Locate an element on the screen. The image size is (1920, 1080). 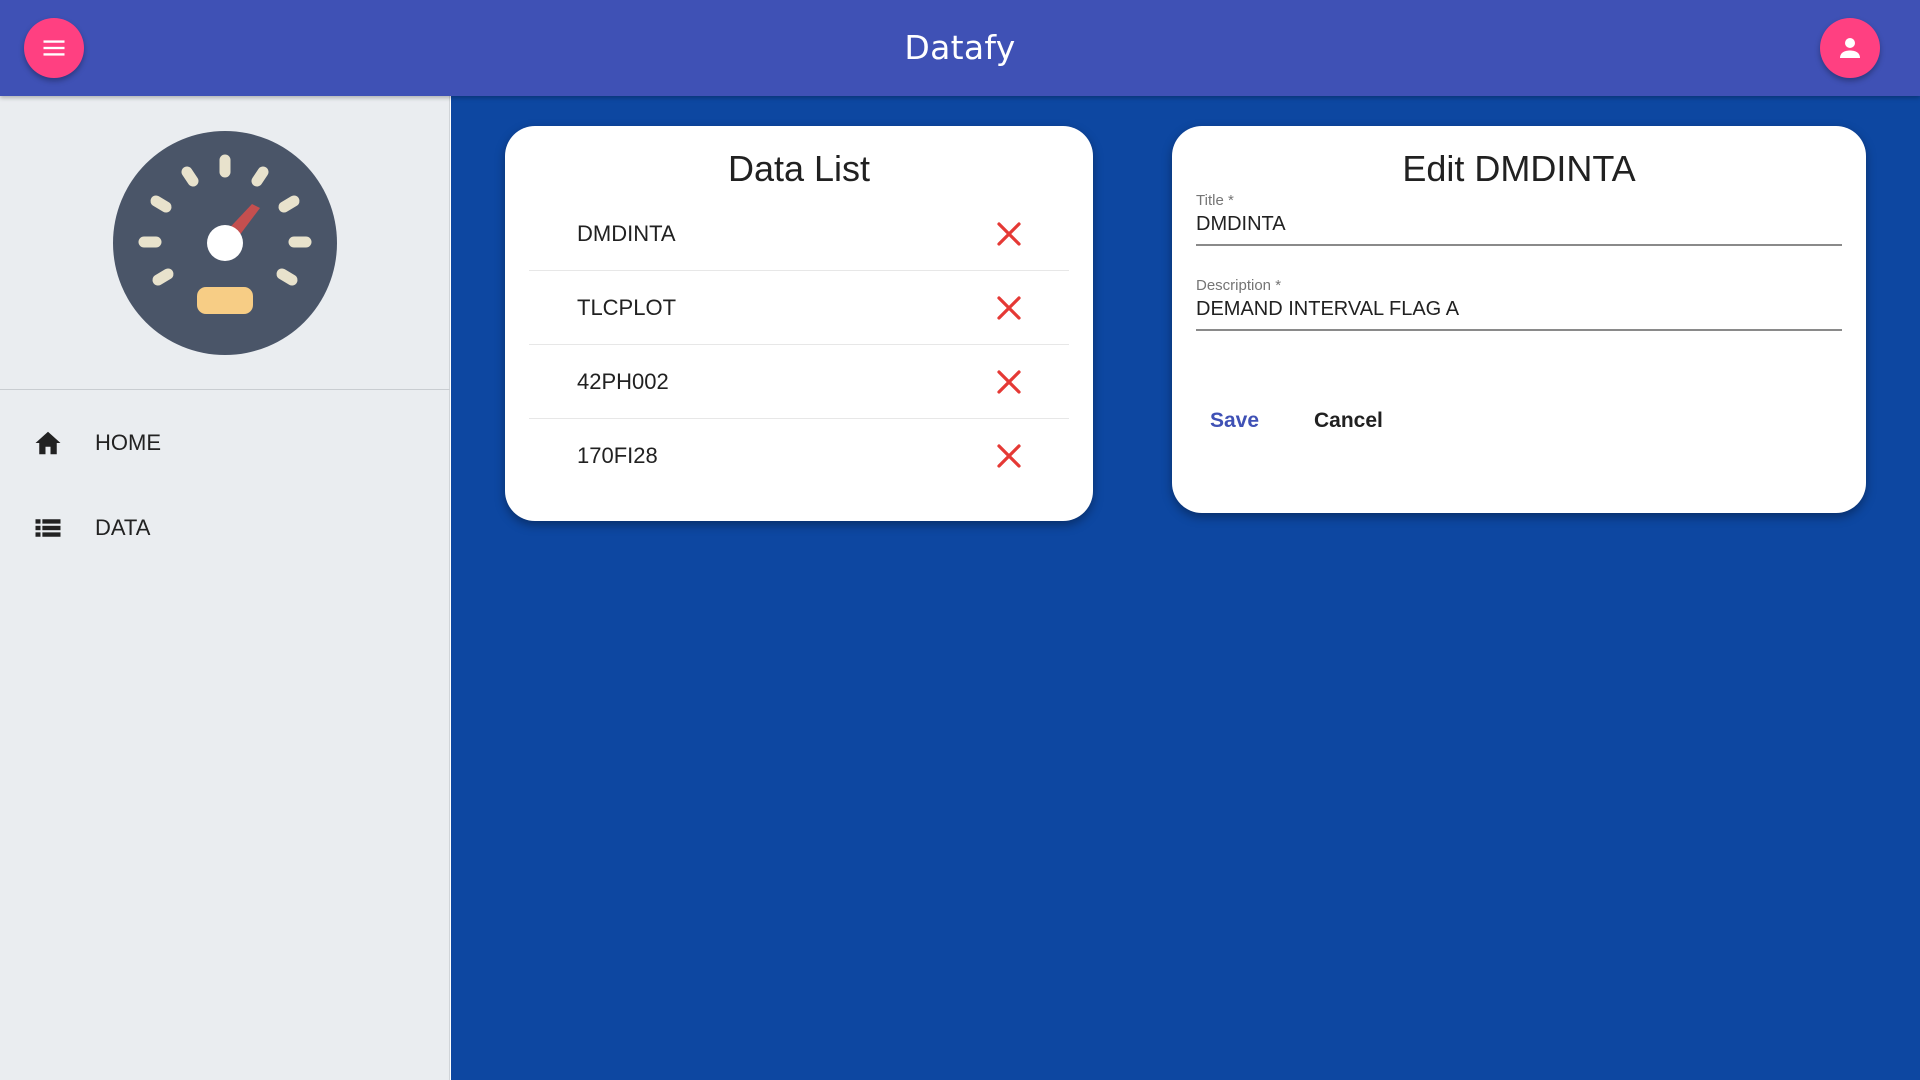
cancel-button: Cancel is located at coordinates (1348, 421).